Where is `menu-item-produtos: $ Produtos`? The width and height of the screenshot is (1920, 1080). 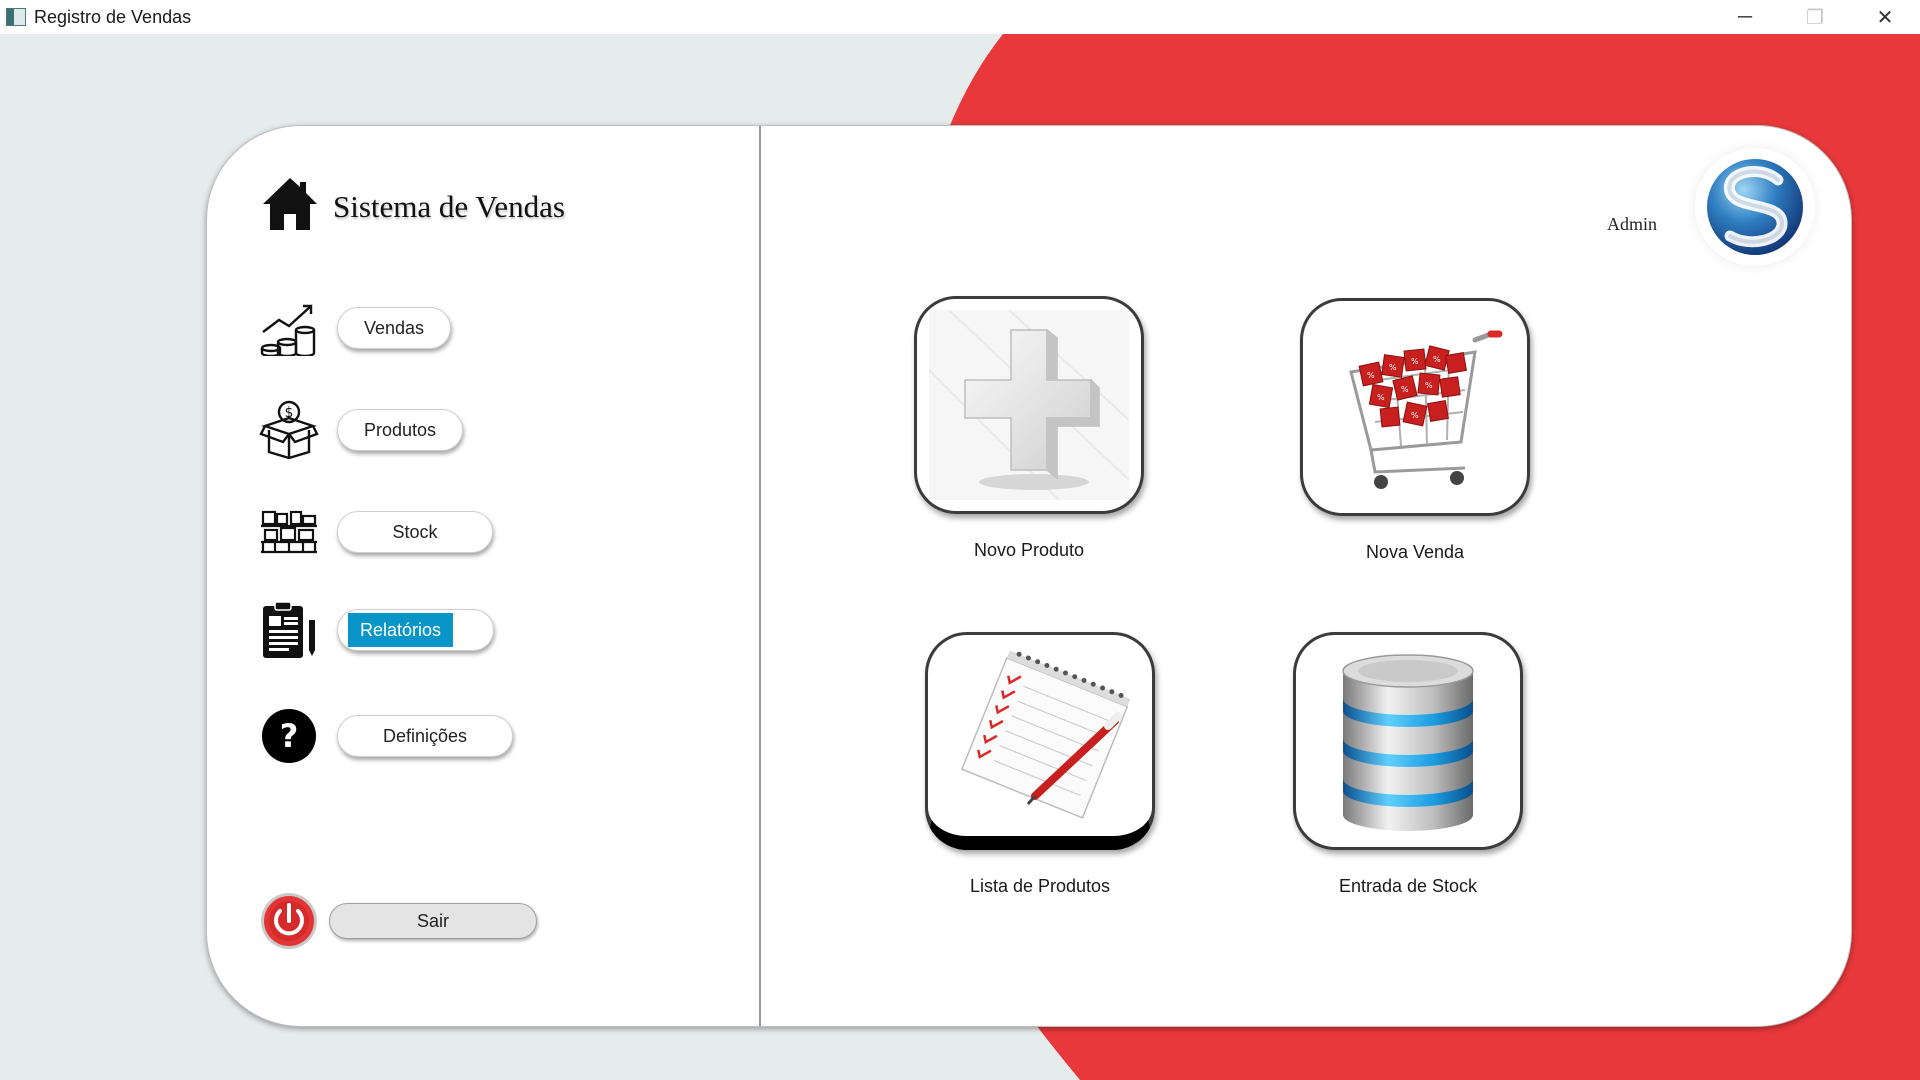 menu-item-produtos: $ Produtos is located at coordinates (361, 430).